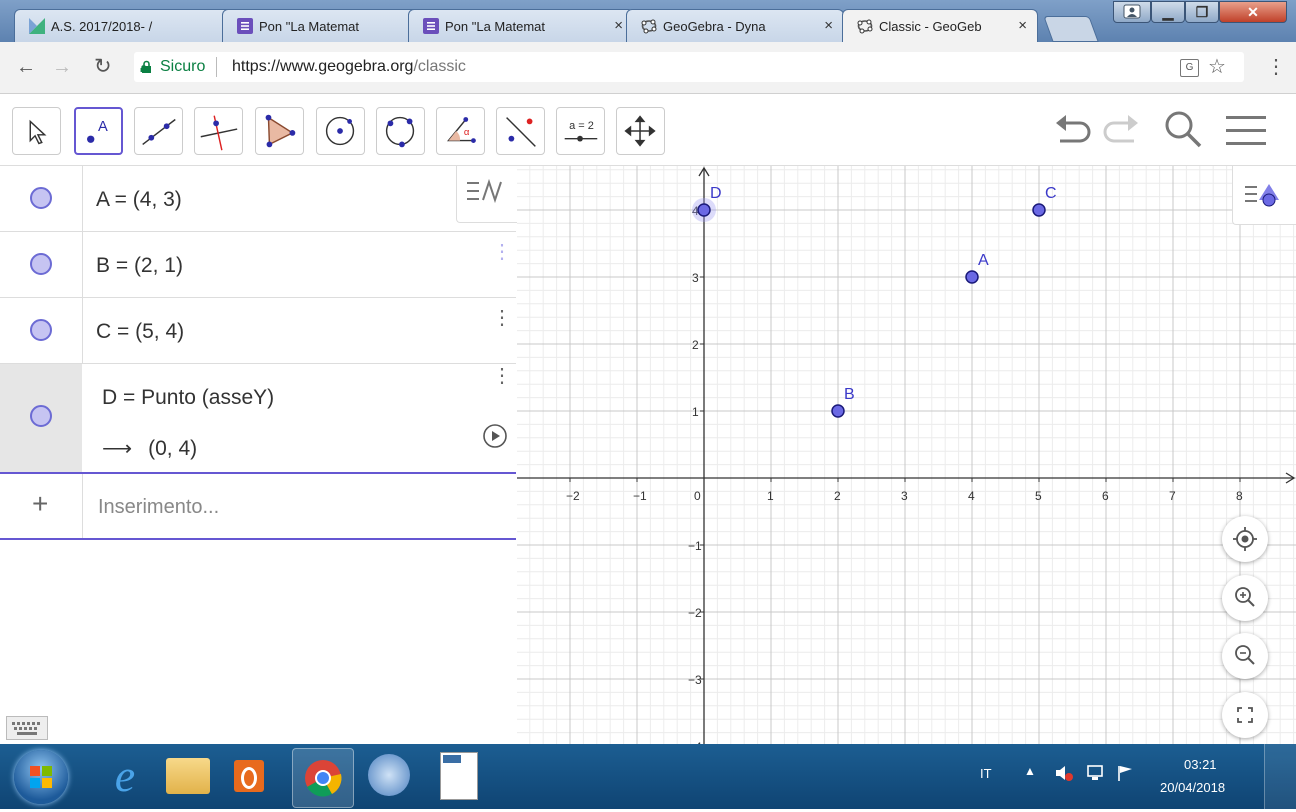 The image size is (1296, 812). I want to click on y-tick-label: −2, so click(695, 613).